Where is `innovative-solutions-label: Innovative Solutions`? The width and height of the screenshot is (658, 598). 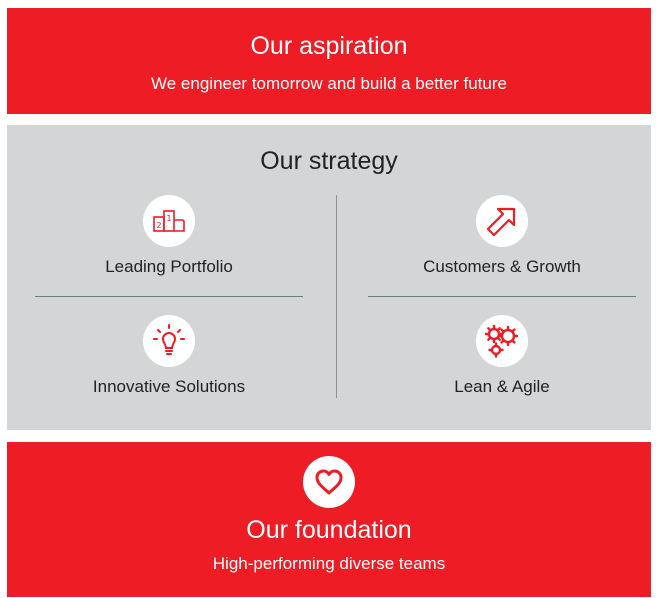
innovative-solutions-label: Innovative Solutions is located at coordinates (169, 386).